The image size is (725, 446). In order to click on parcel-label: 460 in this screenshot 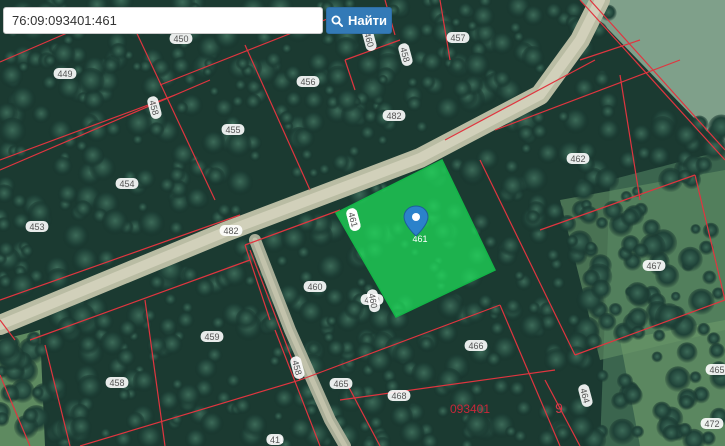, I will do `click(315, 286)`.